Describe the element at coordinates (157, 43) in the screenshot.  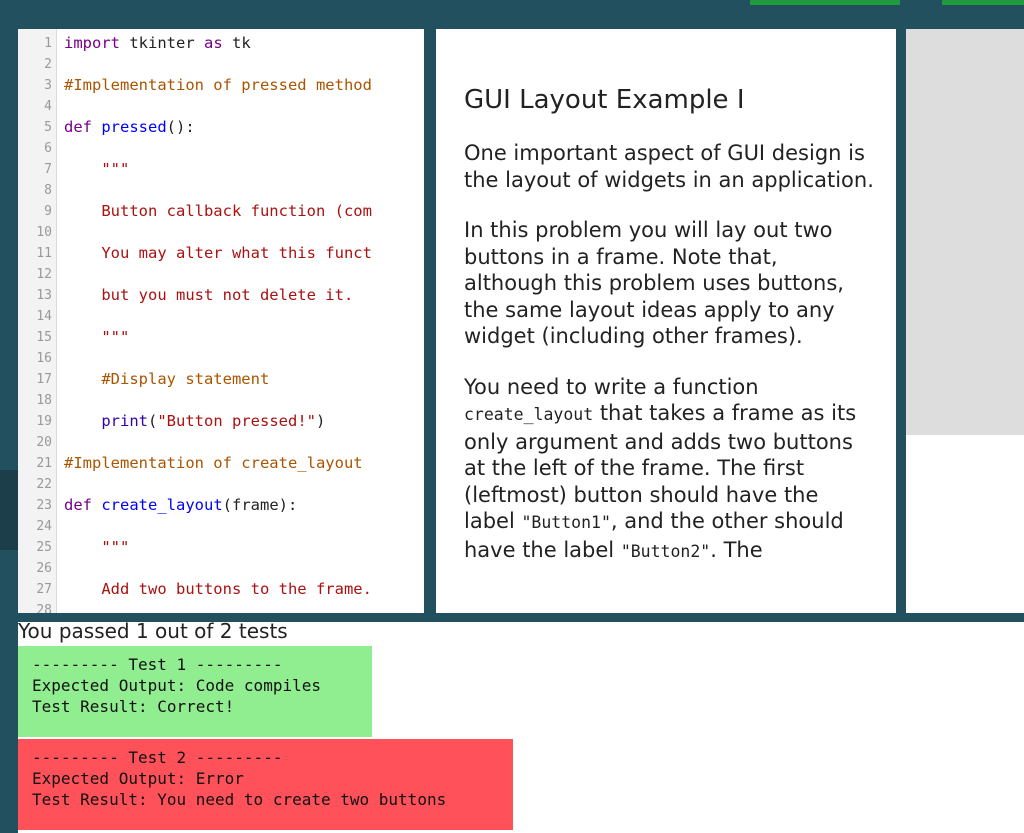
I see `code-text: import tkinter as tk` at that location.